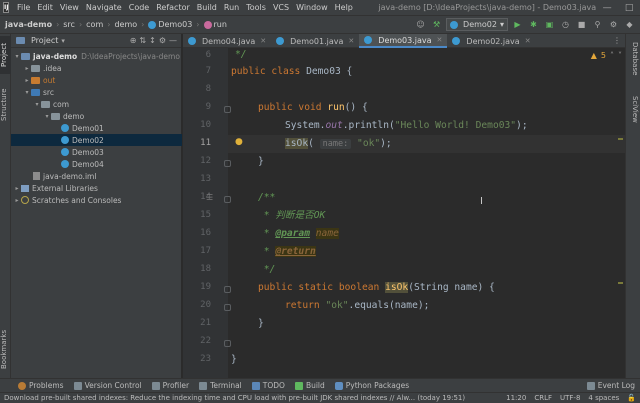 Image resolution: width=640 pixels, height=403 pixels. What do you see at coordinates (96, 128) in the screenshot?
I see `tree-item-demo01: Demo01` at bounding box center [96, 128].